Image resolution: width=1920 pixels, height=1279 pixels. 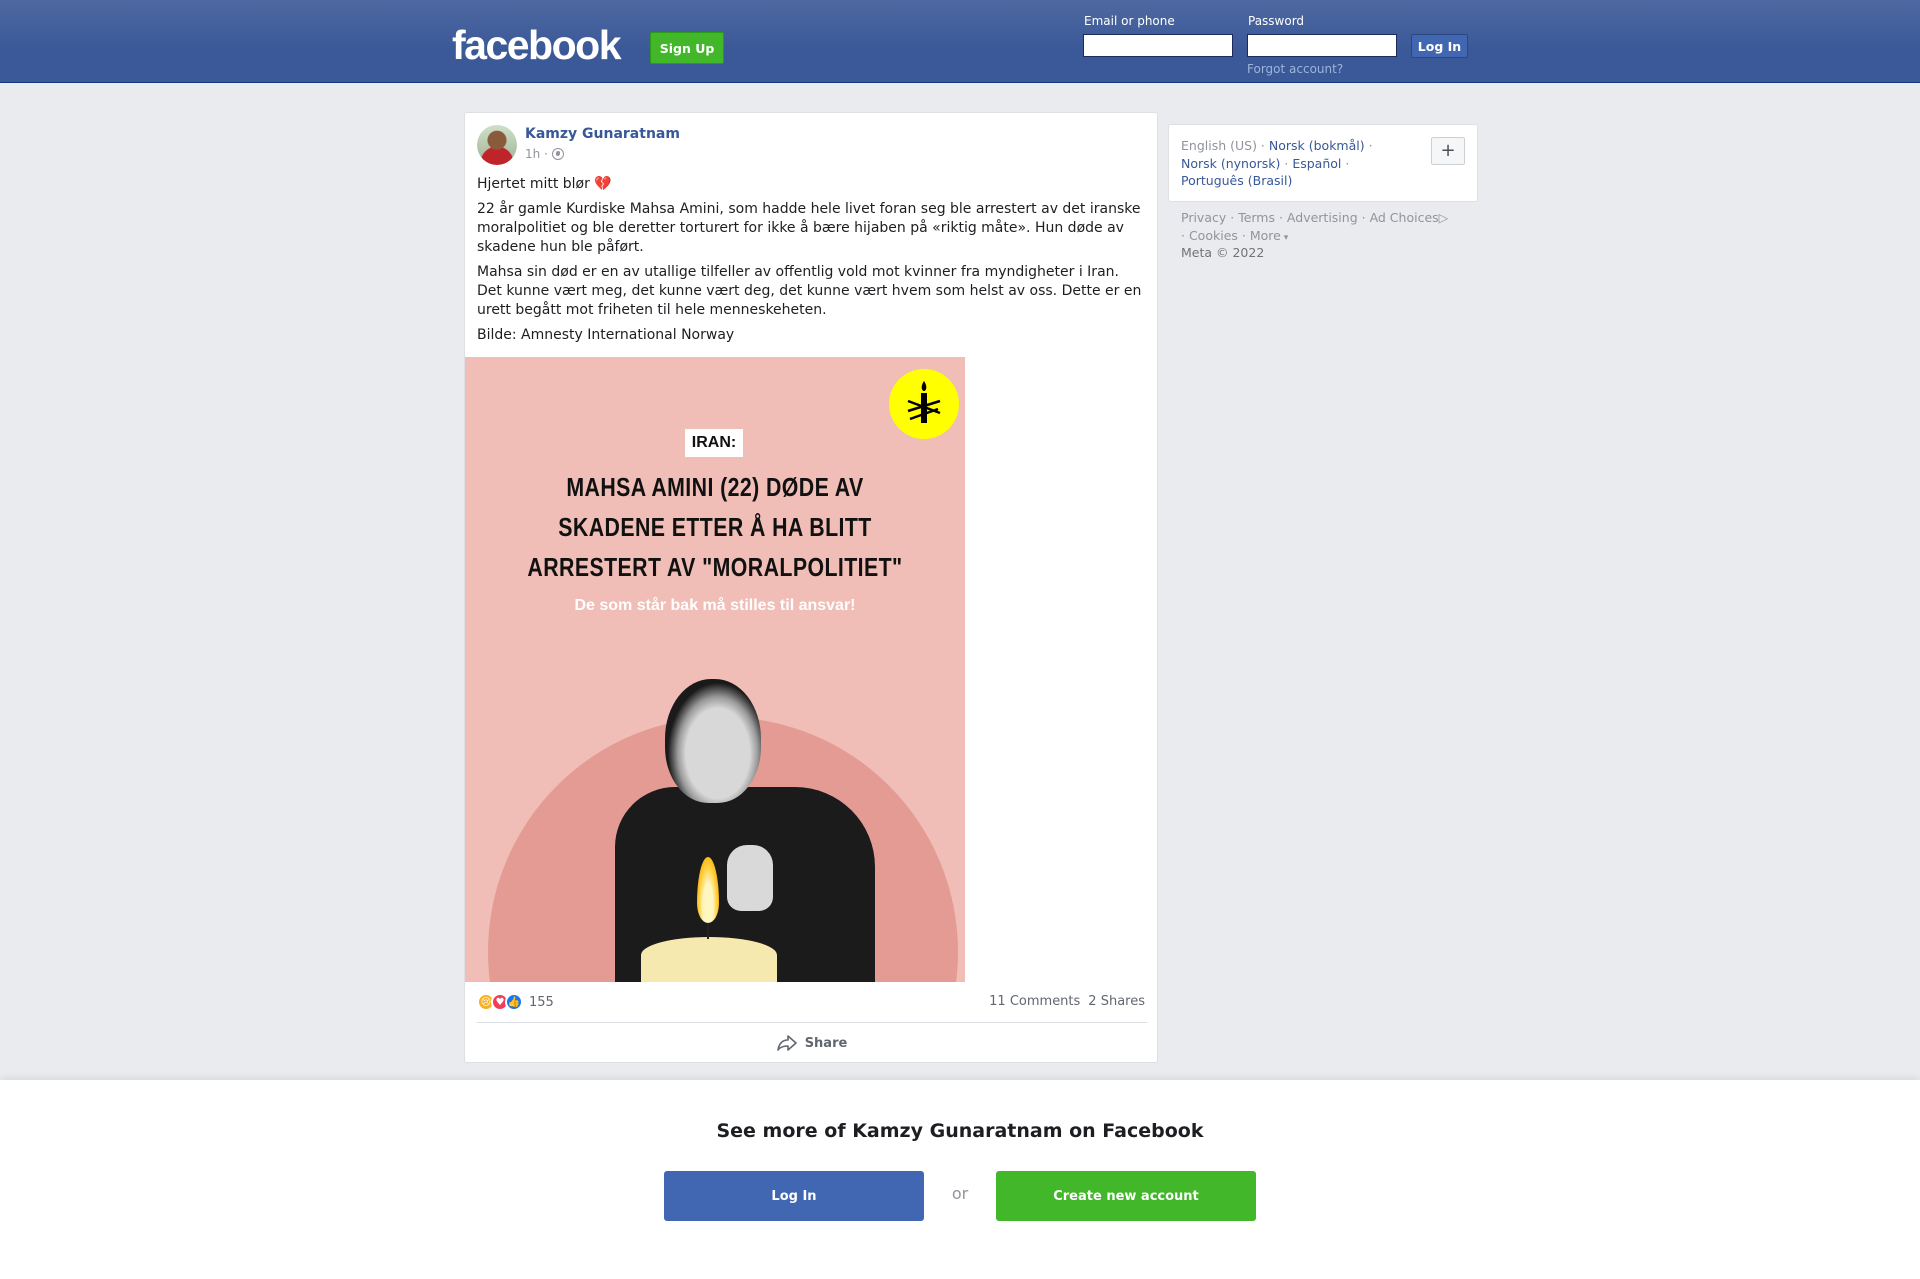 I want to click on copyright: Meta © 2022, so click(x=1223, y=252).